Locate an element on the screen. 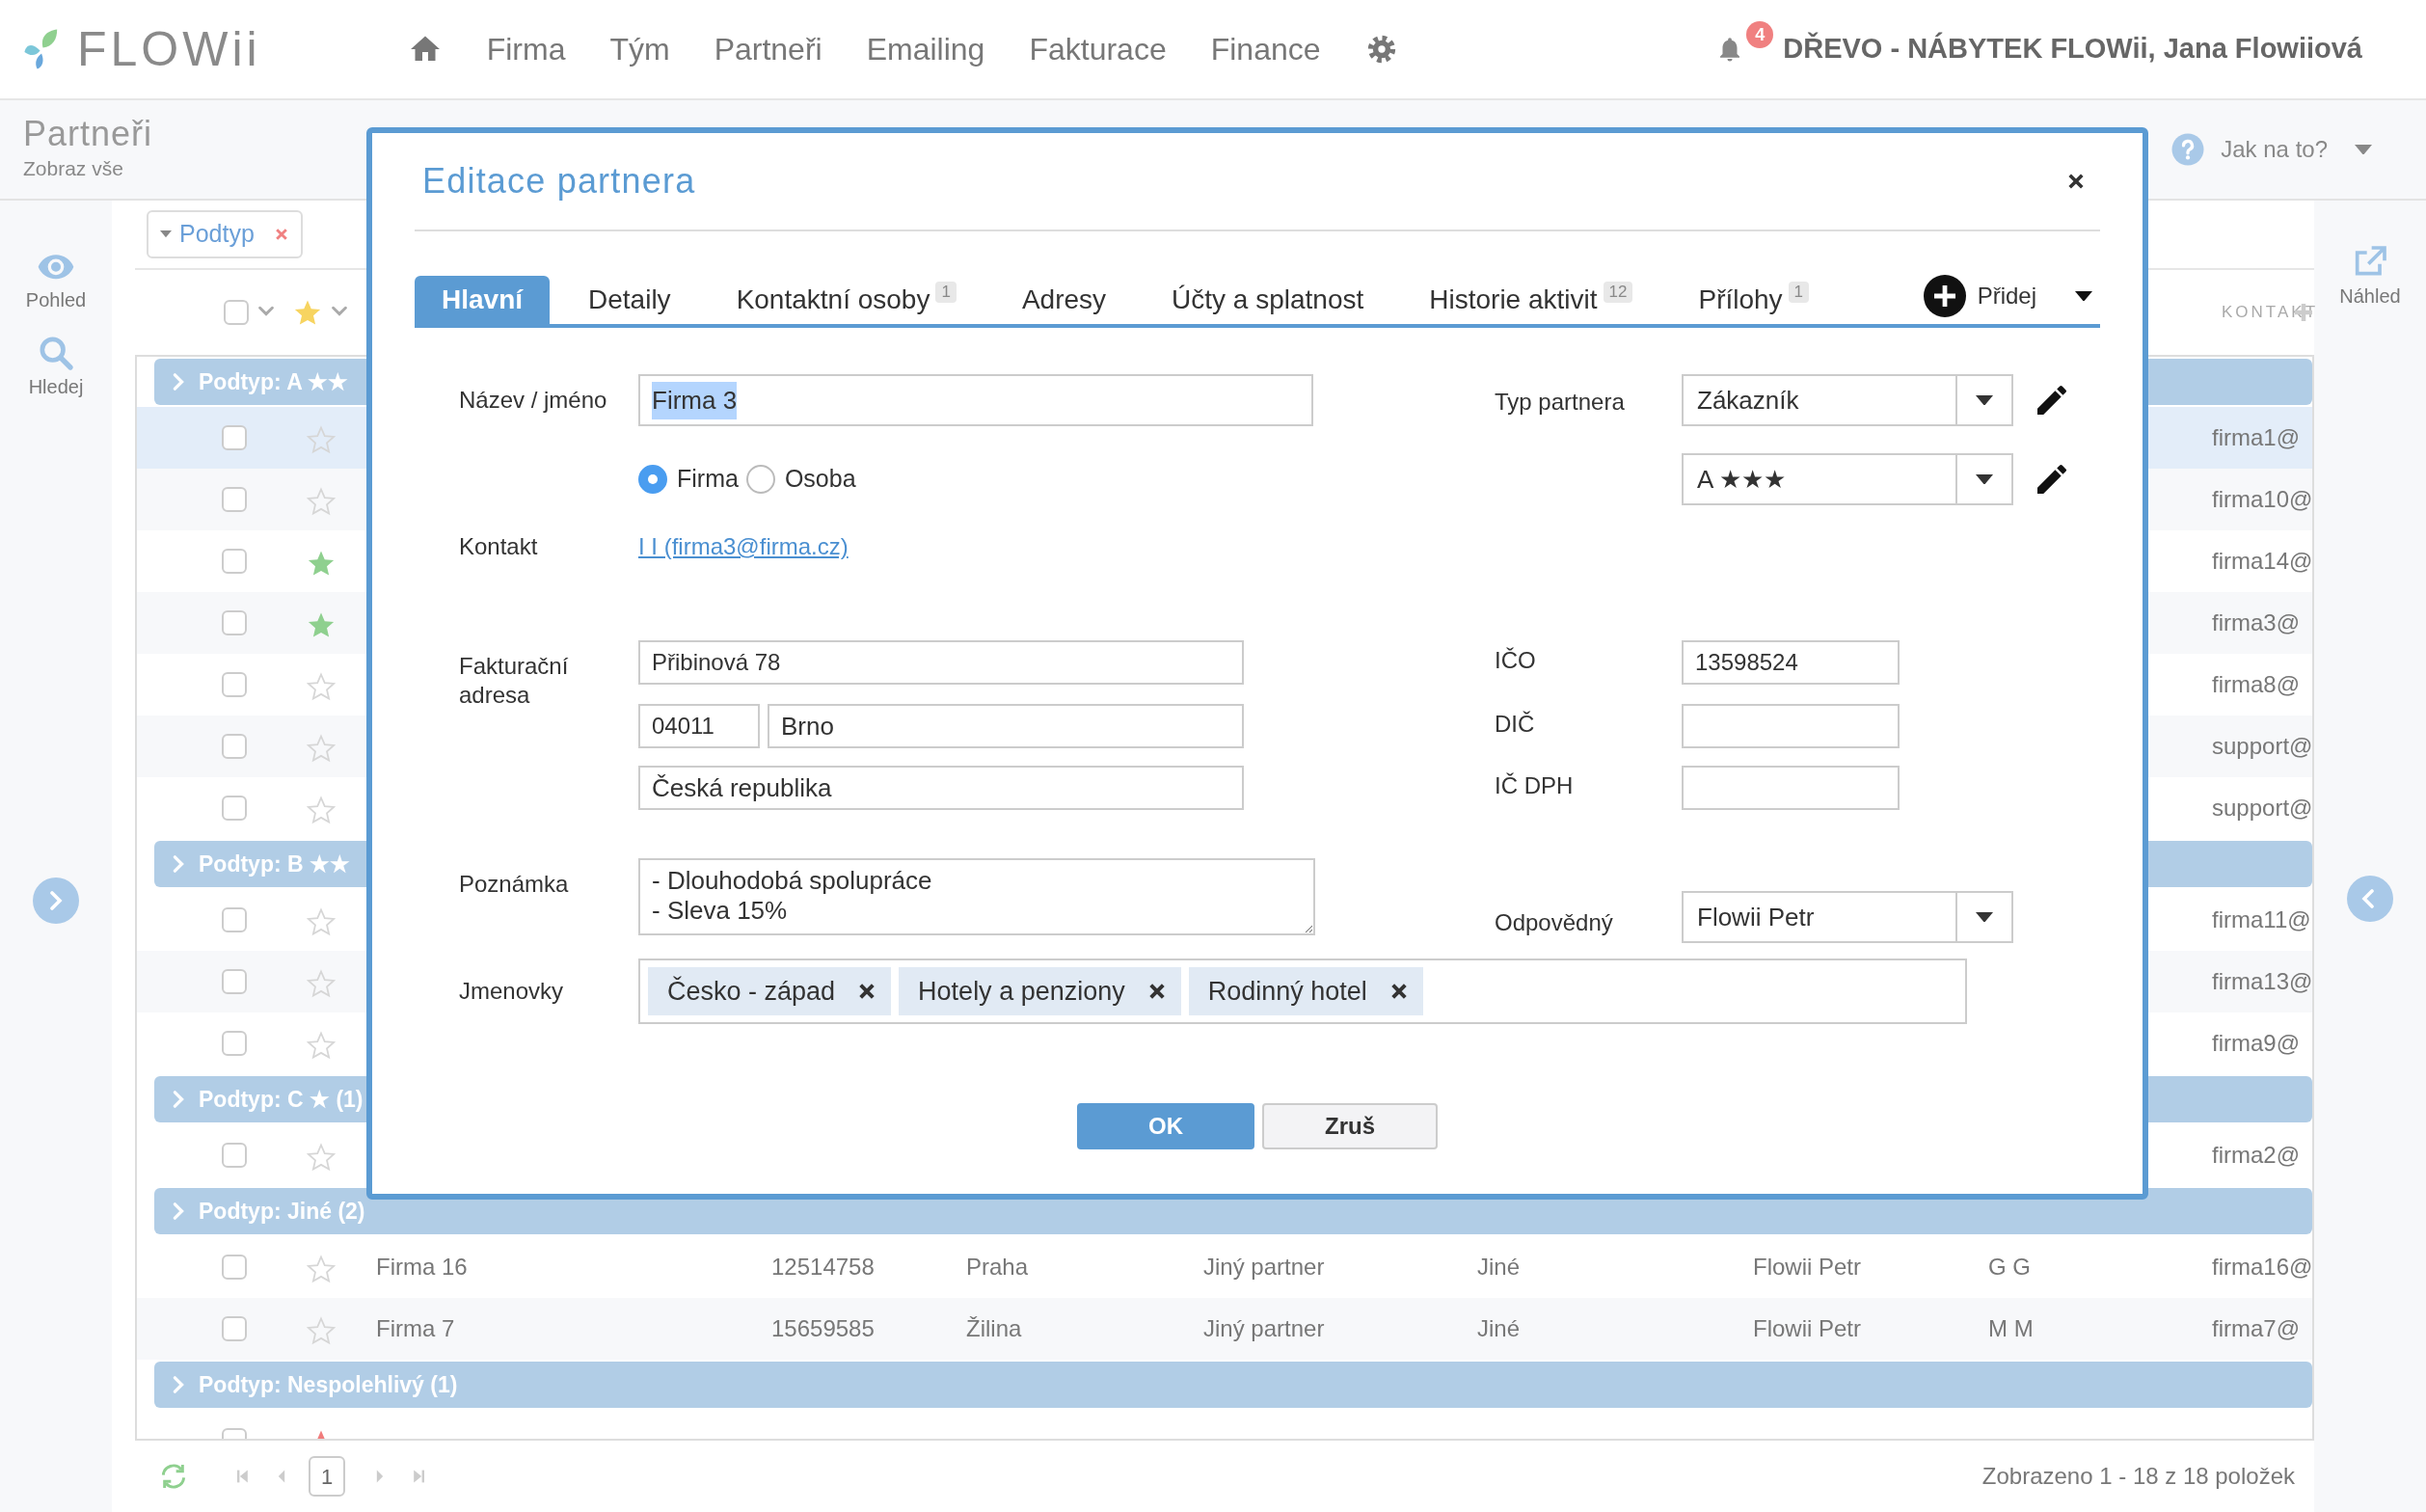 This screenshot has height=1512, width=2426. group-label: Podtyp: Nespolehlivý (1) is located at coordinates (328, 1384).